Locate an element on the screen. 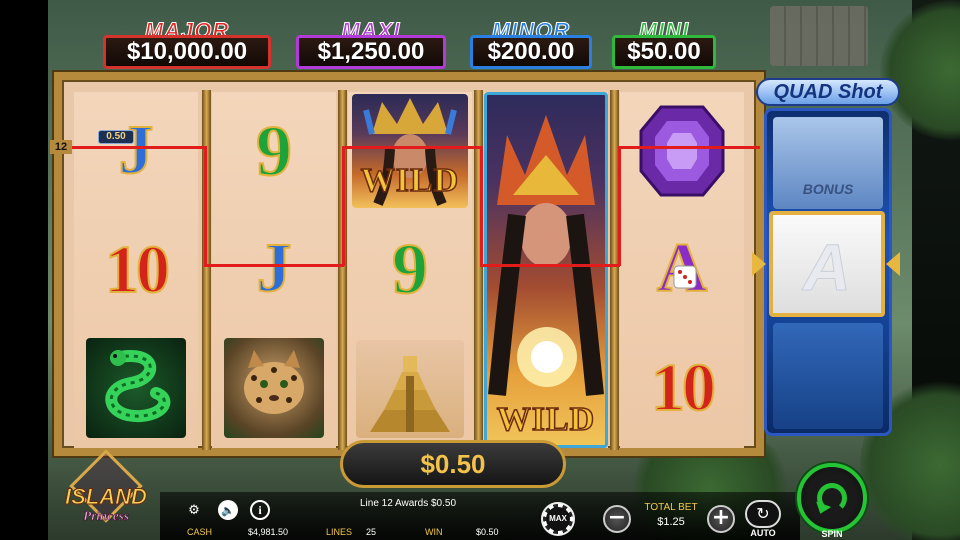 The width and height of the screenshot is (960, 540). logo-line2: Princess is located at coordinates (106, 516).